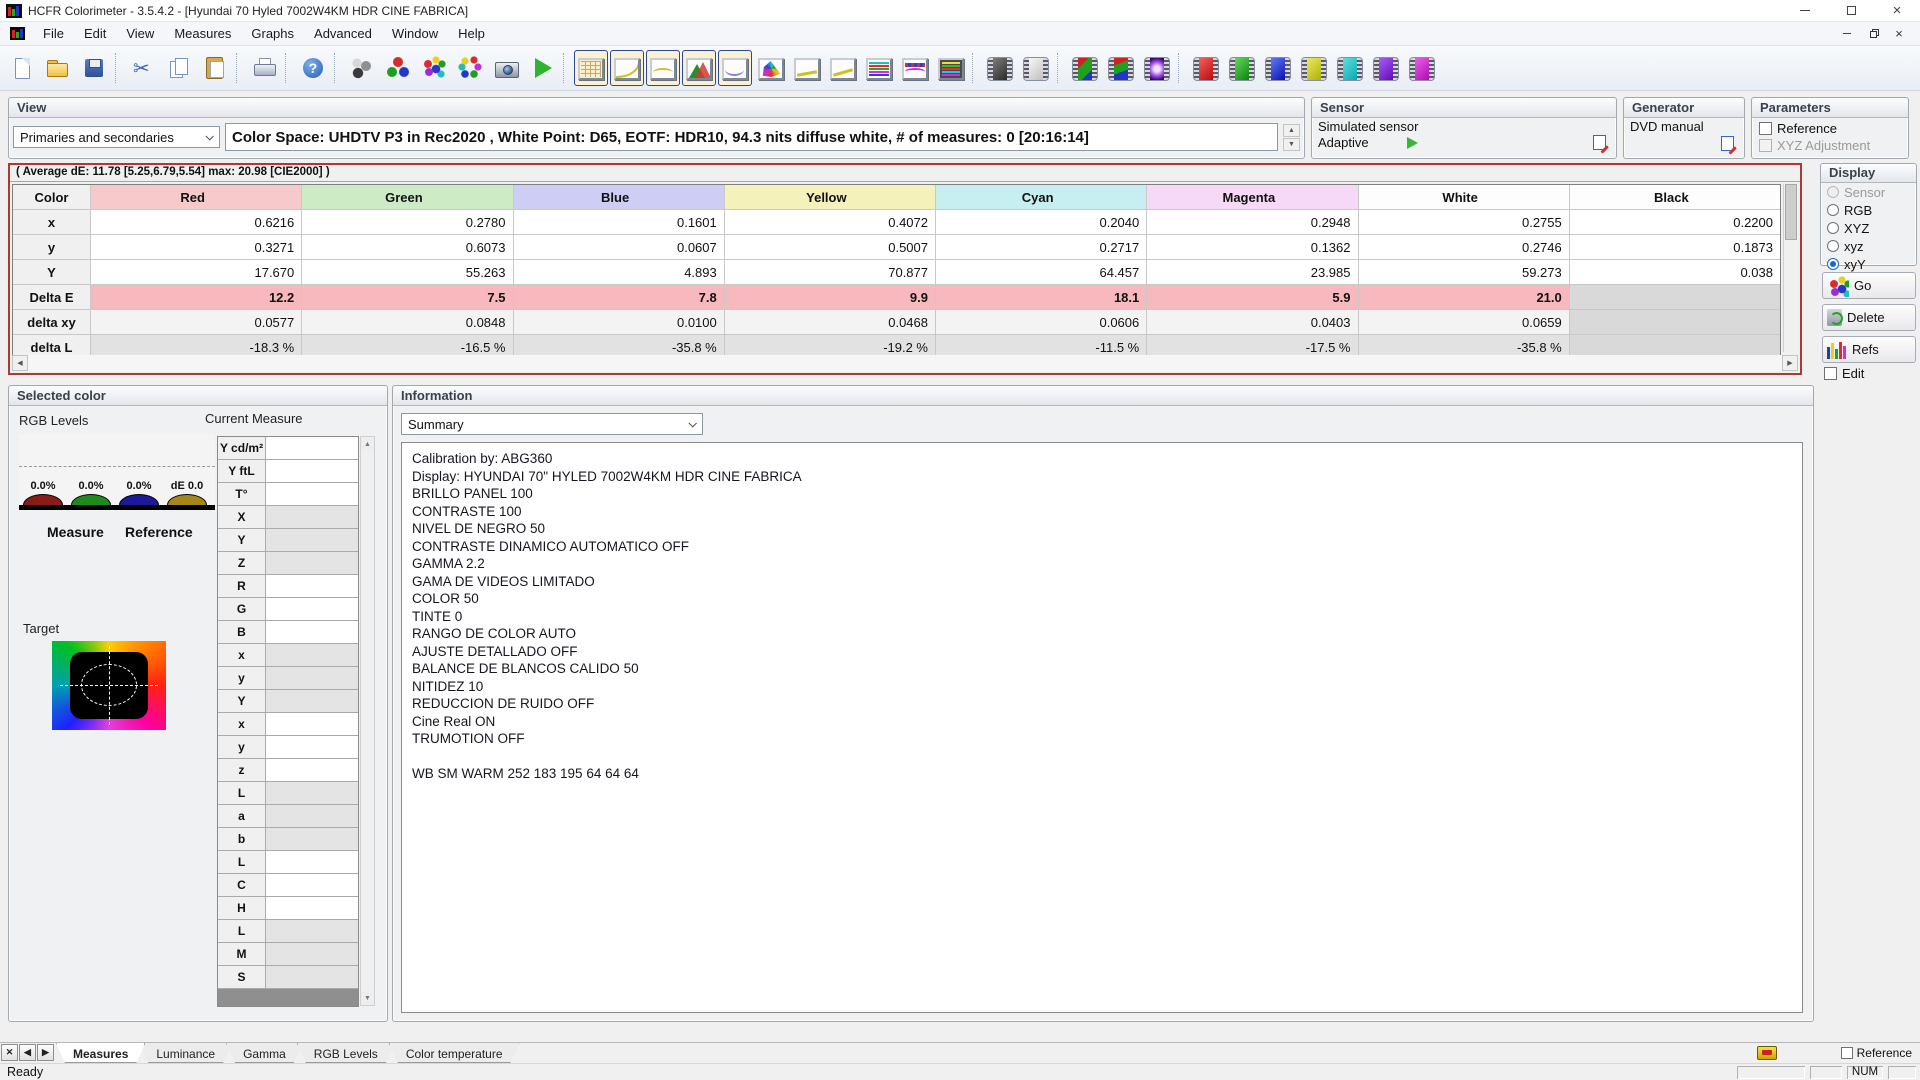 The width and height of the screenshot is (1920, 1080). I want to click on measure-cell-green-y: 0.6073, so click(408, 247).